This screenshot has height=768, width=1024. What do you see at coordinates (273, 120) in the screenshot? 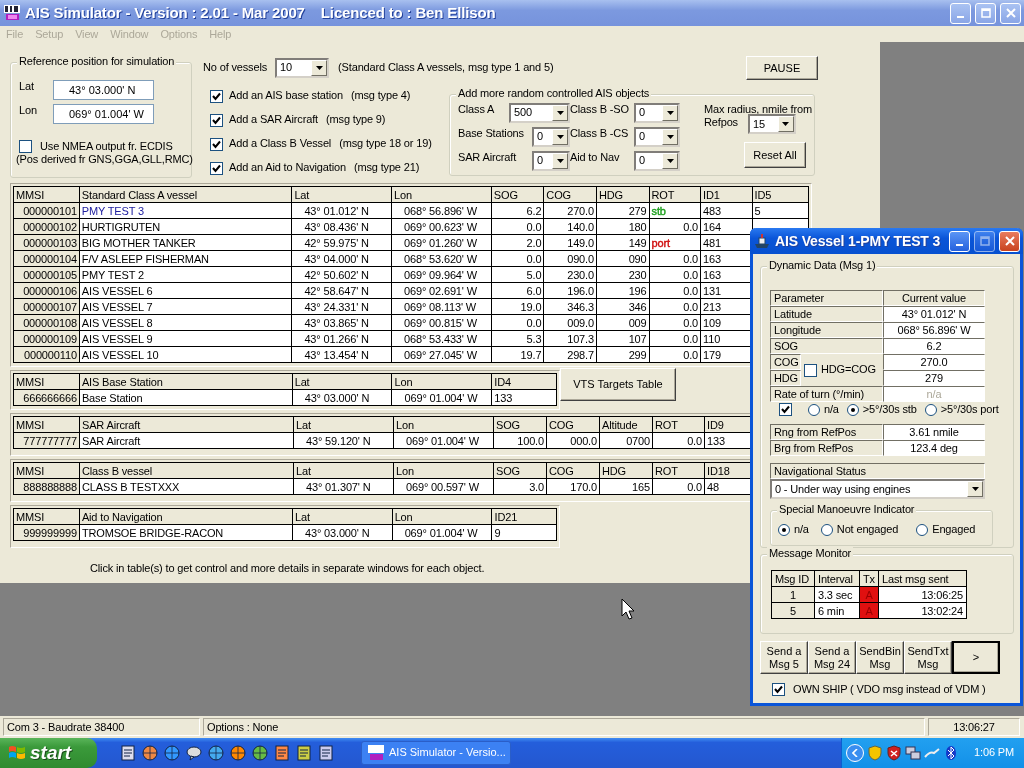
I see `checkbox-label: Add a SAR Aircraft` at bounding box center [273, 120].